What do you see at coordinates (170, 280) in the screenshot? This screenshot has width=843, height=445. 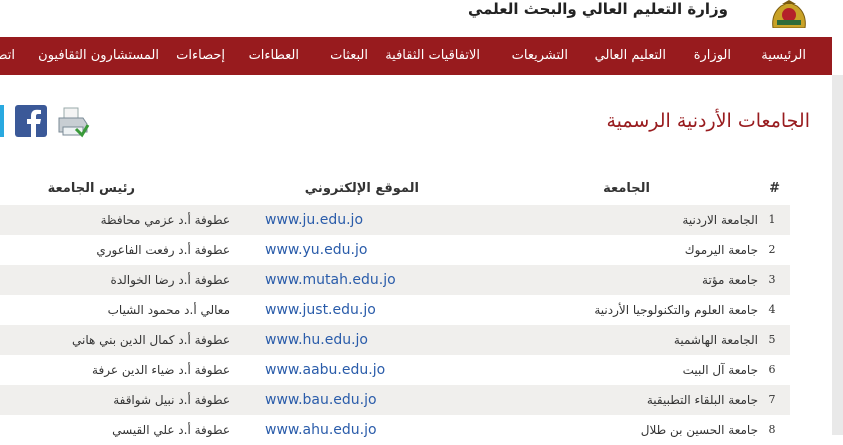 I see `president-name: عطوفة أ.د رضا الخوالدة` at bounding box center [170, 280].